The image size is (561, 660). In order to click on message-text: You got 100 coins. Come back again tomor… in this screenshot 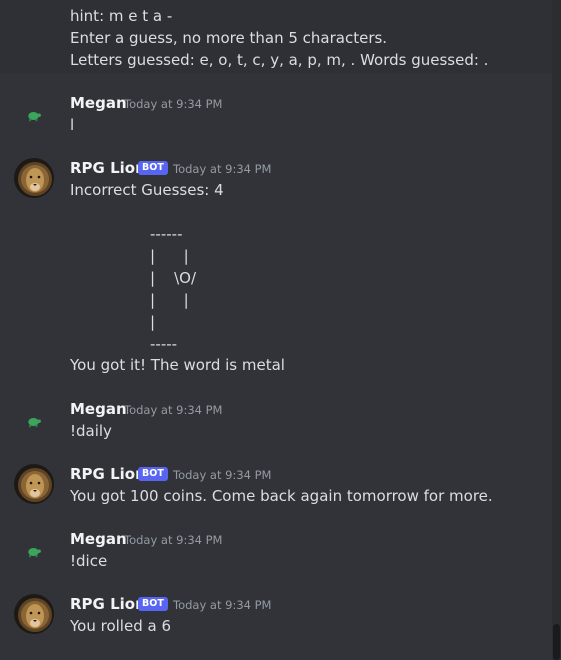, I will do `click(281, 496)`.